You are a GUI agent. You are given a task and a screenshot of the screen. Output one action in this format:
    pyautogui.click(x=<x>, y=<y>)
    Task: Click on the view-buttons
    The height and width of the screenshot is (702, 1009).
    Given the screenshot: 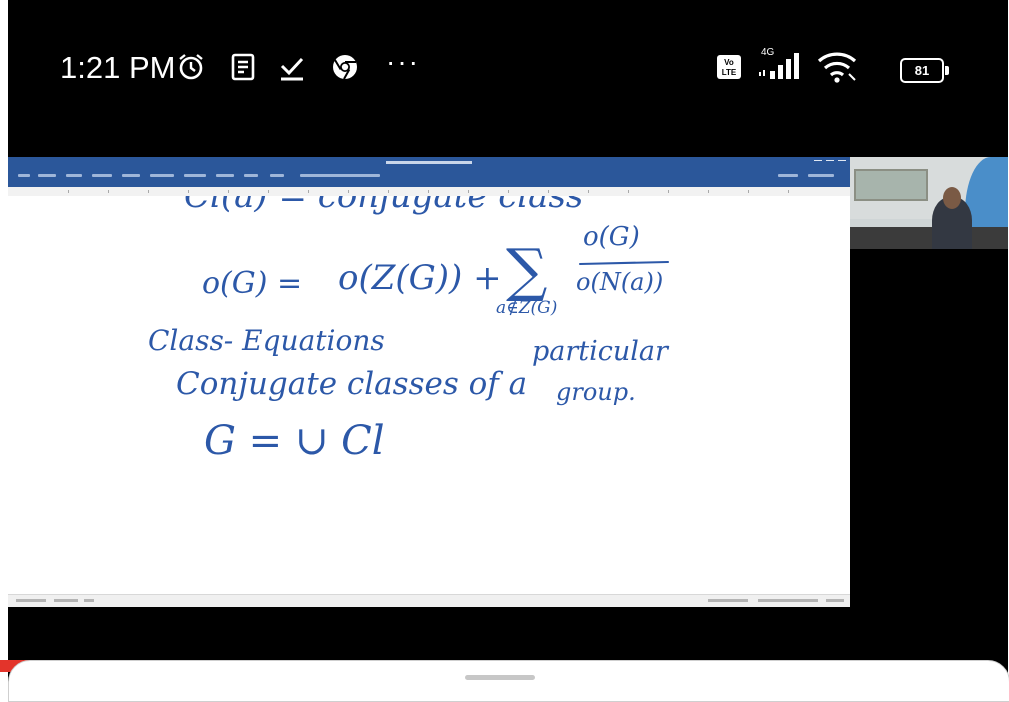 What is the action you would take?
    pyautogui.click(x=728, y=600)
    